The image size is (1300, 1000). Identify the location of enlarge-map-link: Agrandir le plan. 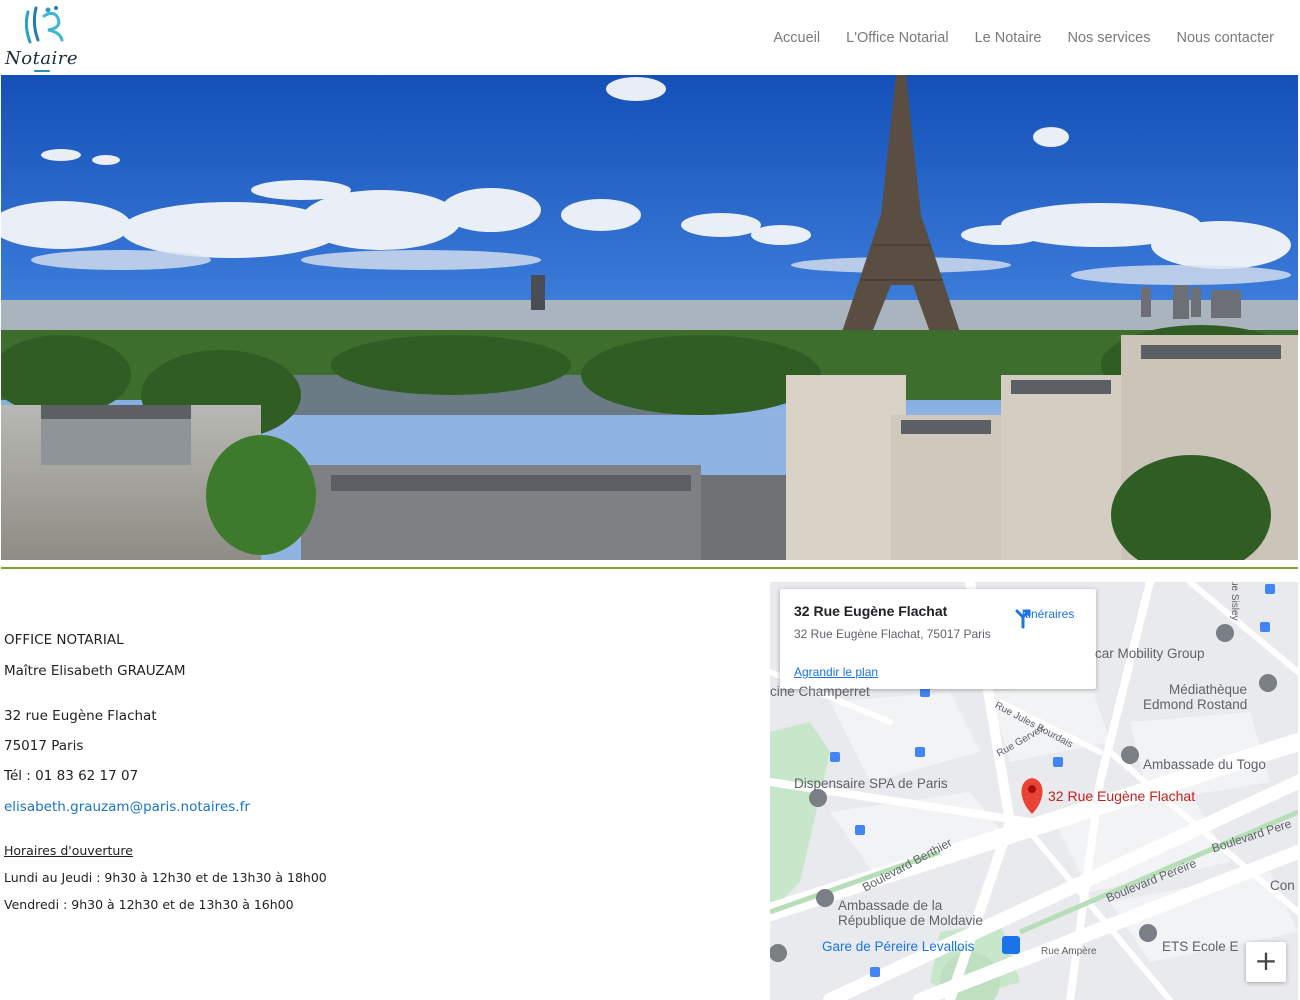
(836, 672).